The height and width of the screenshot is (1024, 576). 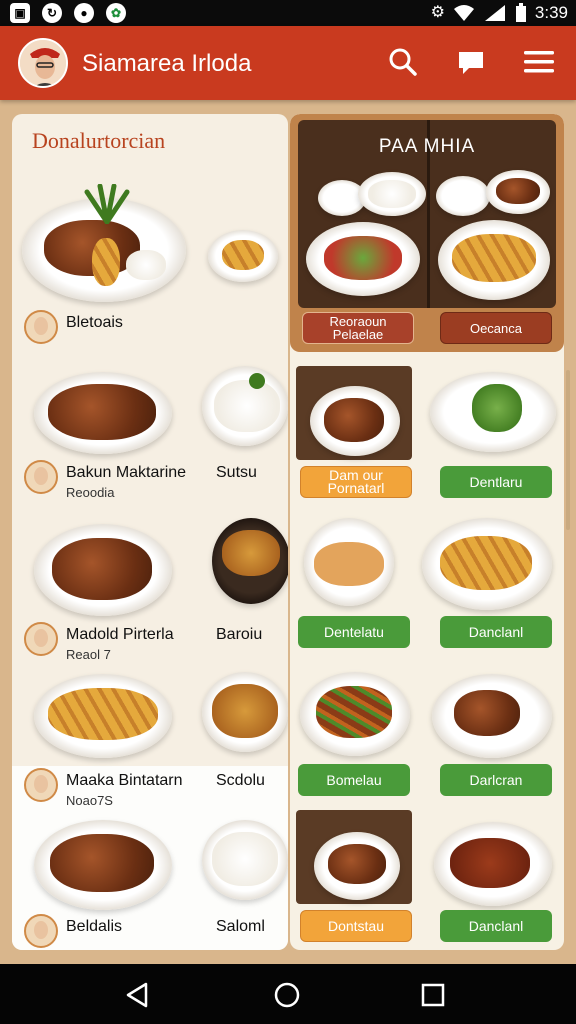 I want to click on status-bar: ▣ ↻ ● ✿ ⚙ 3:39, so click(x=288, y=13).